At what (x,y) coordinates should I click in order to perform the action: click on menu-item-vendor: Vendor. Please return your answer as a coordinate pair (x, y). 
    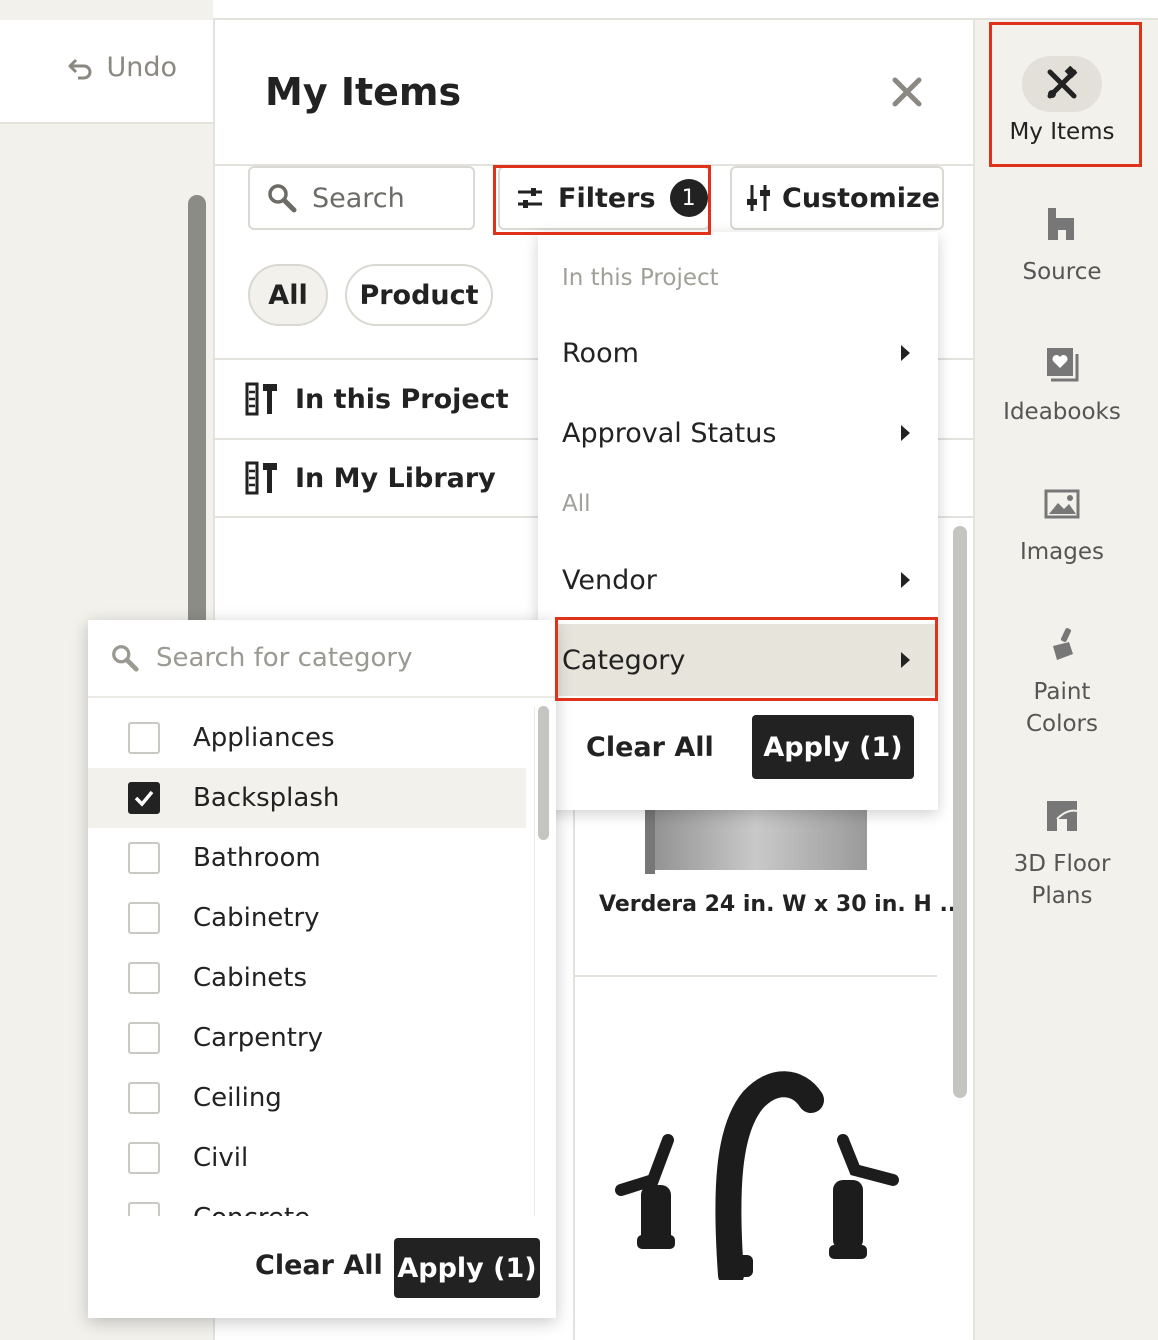
    Looking at the image, I should click on (738, 580).